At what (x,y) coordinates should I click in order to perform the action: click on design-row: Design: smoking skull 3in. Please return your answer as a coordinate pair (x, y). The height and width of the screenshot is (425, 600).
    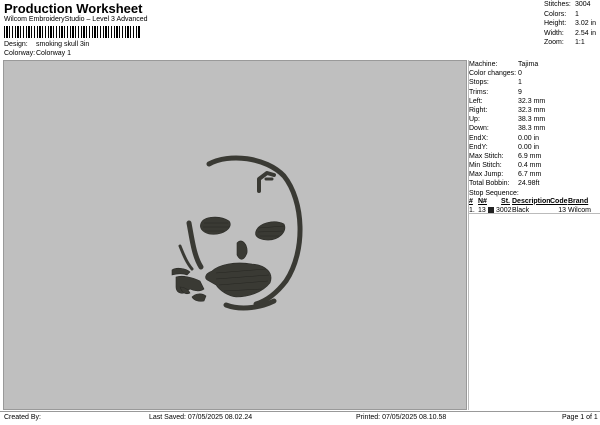
    Looking at the image, I should click on (46, 44).